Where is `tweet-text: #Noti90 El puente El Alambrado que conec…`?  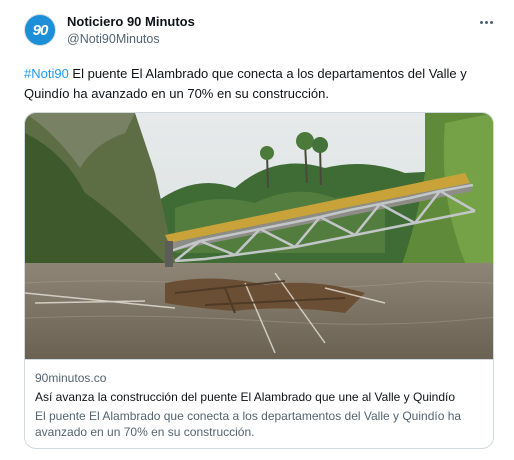
tweet-text: #Noti90 El puente El Alambrado que conec… is located at coordinates (262, 84).